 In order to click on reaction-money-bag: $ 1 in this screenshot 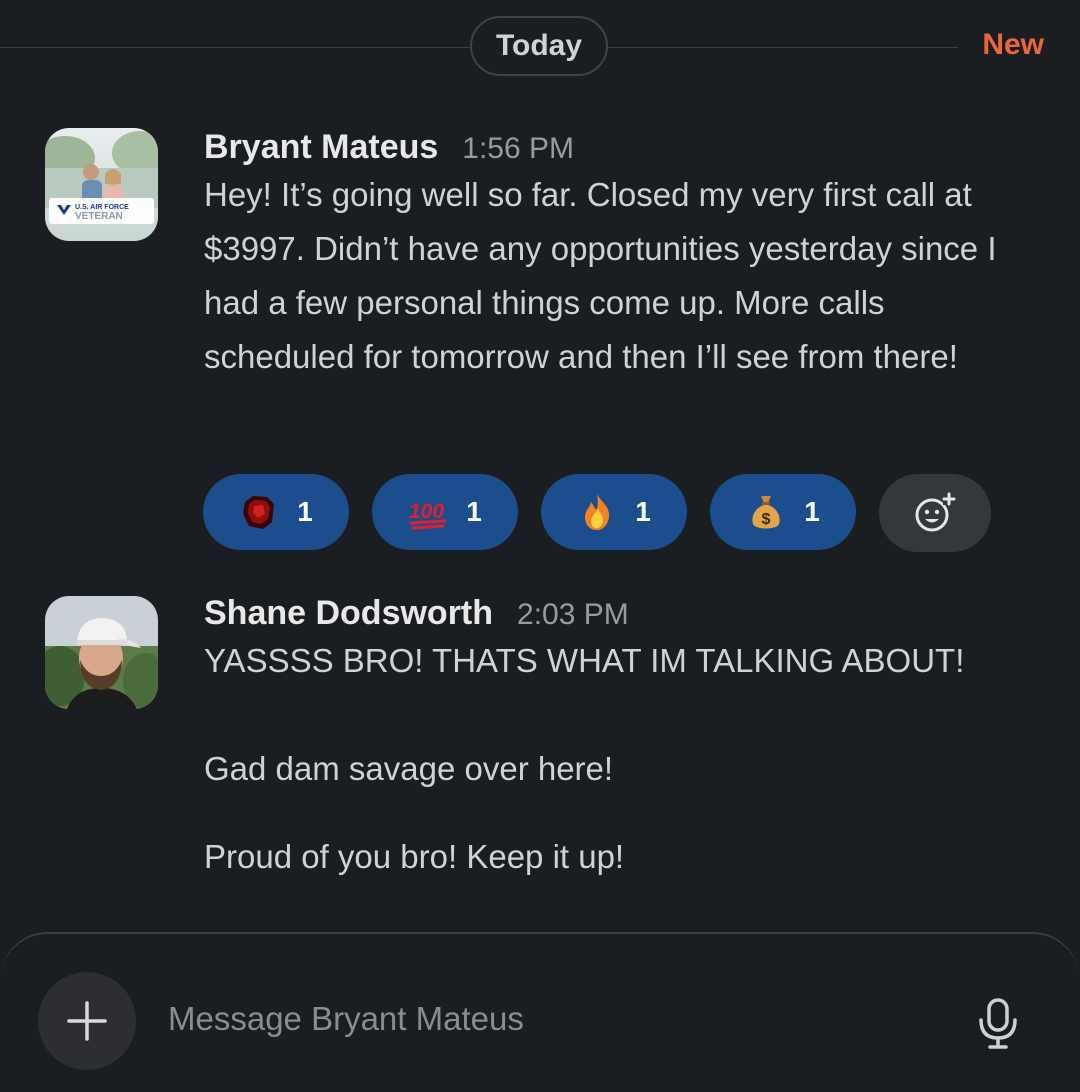, I will do `click(783, 512)`.